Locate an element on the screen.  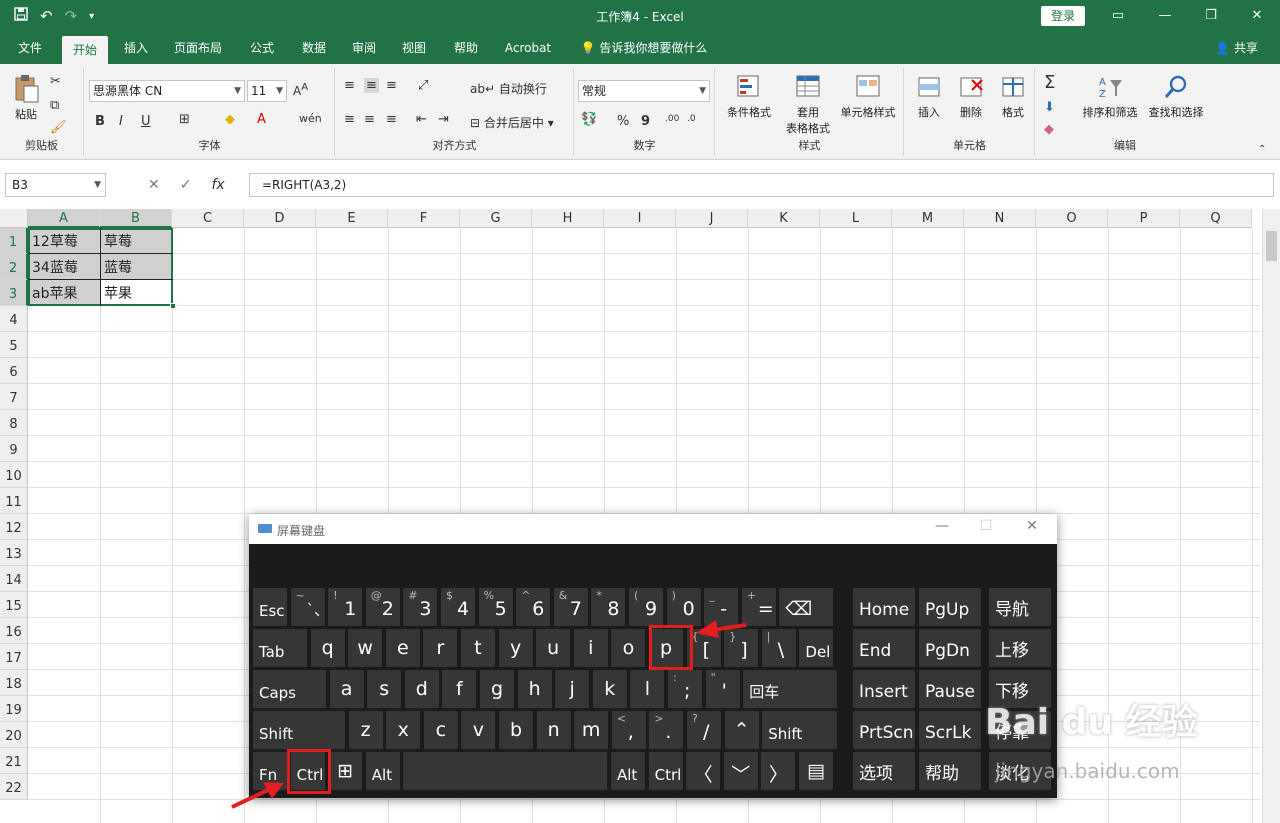
baidu-watermark: Bai du 经验 jingyan.baidu.com is located at coordinates (1091, 738).